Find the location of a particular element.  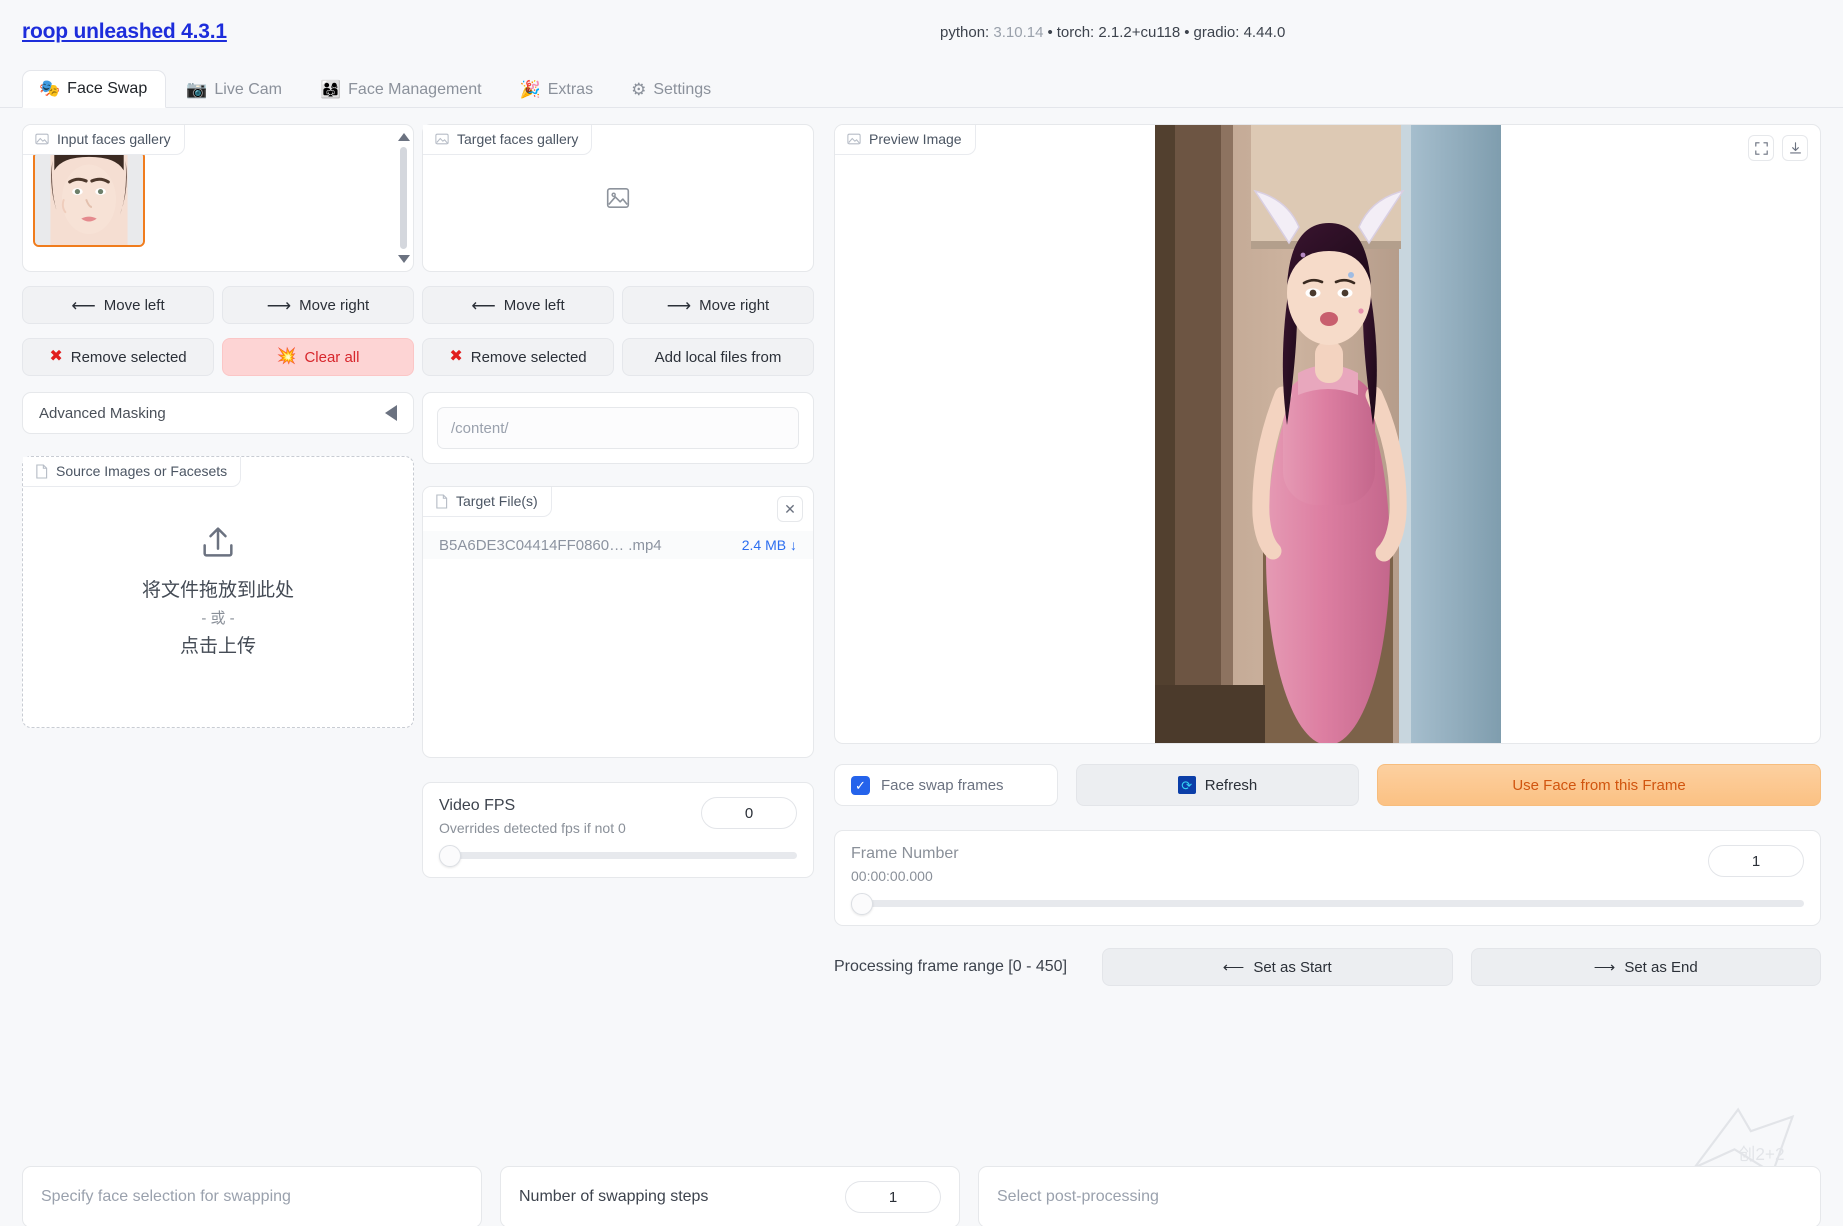

post-processing-dropdown: Select post-processing is located at coordinates (1399, 1196).